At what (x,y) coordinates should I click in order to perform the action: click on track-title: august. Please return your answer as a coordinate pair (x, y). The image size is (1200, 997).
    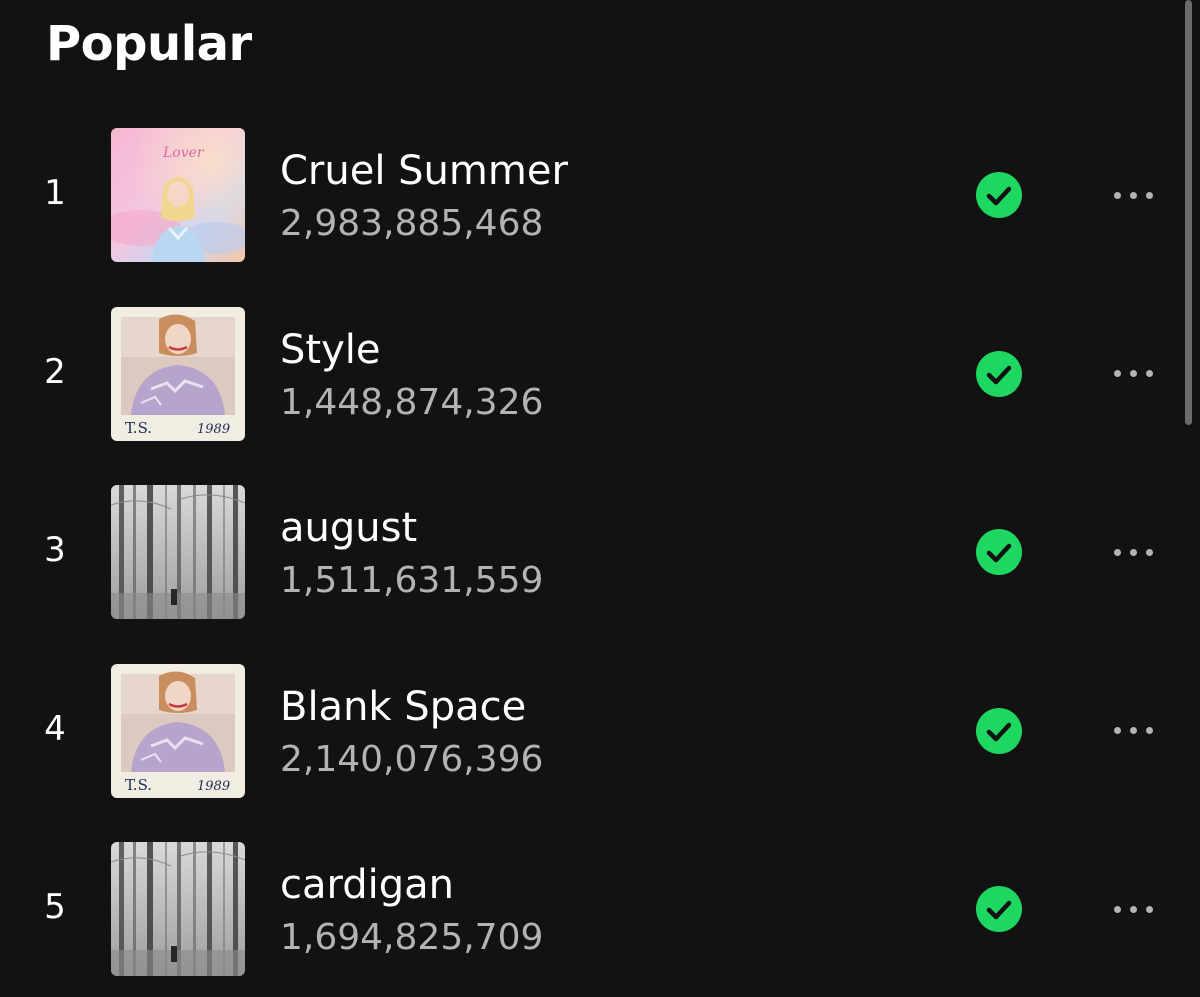
    Looking at the image, I should click on (349, 528).